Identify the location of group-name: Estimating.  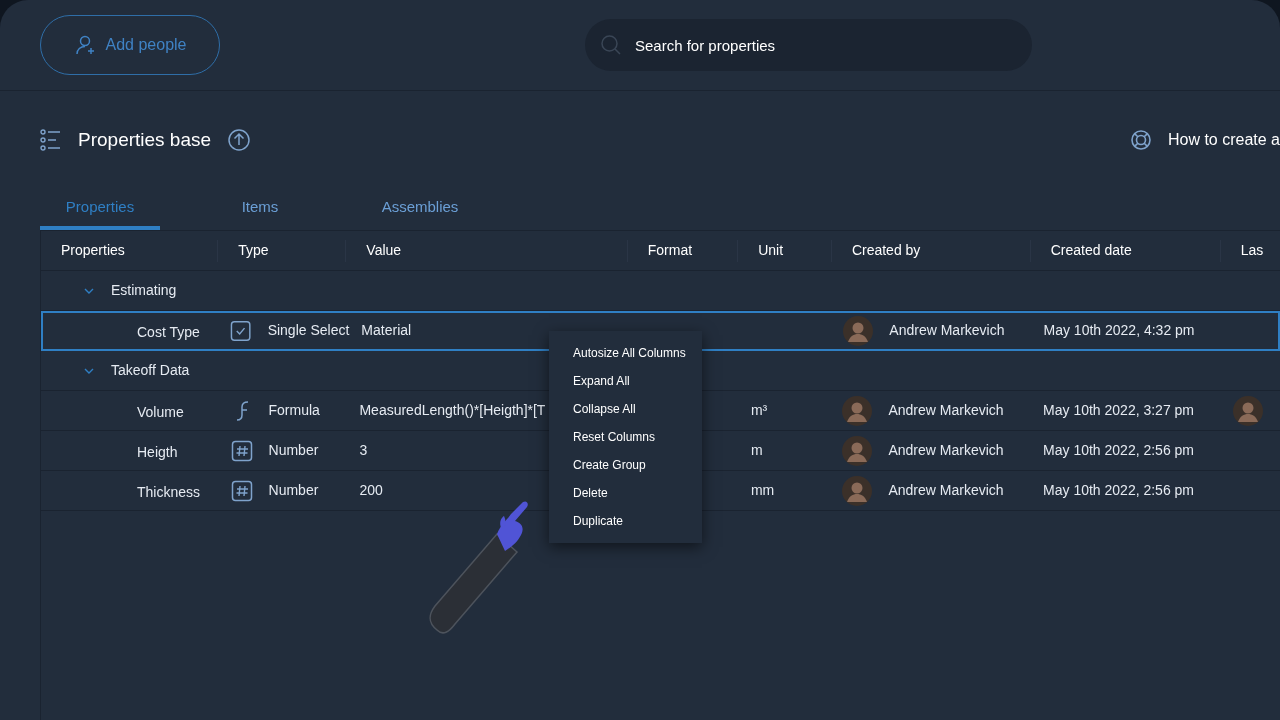
(144, 290).